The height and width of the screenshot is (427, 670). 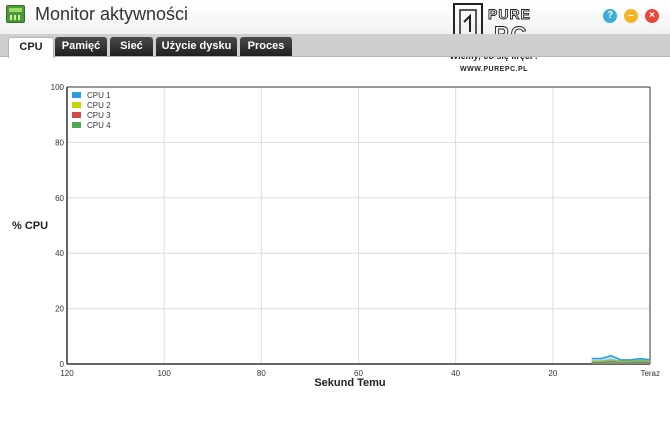 What do you see at coordinates (99, 105) in the screenshot?
I see `legend-label-cpu-2: CPU 2` at bounding box center [99, 105].